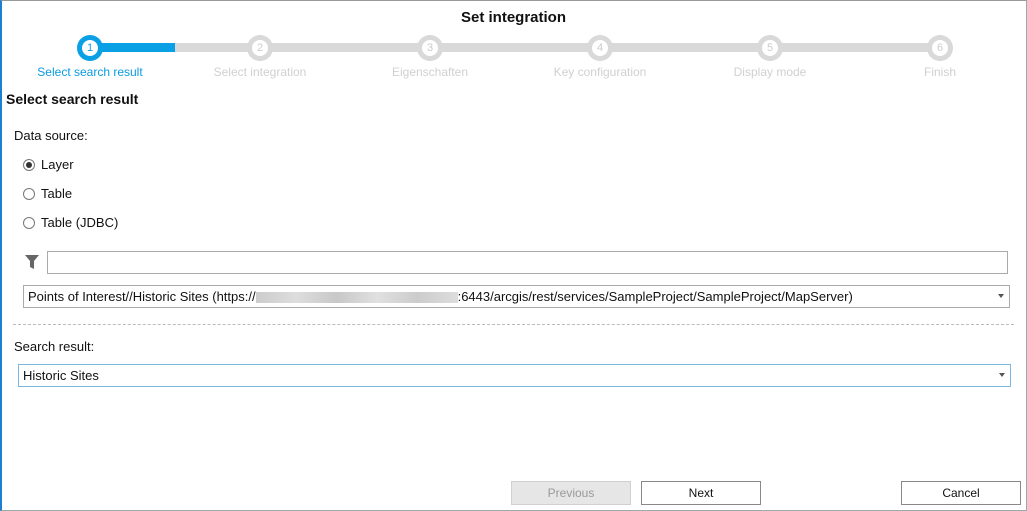 This screenshot has width=1027, height=511. Describe the element at coordinates (90, 48) in the screenshot. I see `step-1: 1` at that location.